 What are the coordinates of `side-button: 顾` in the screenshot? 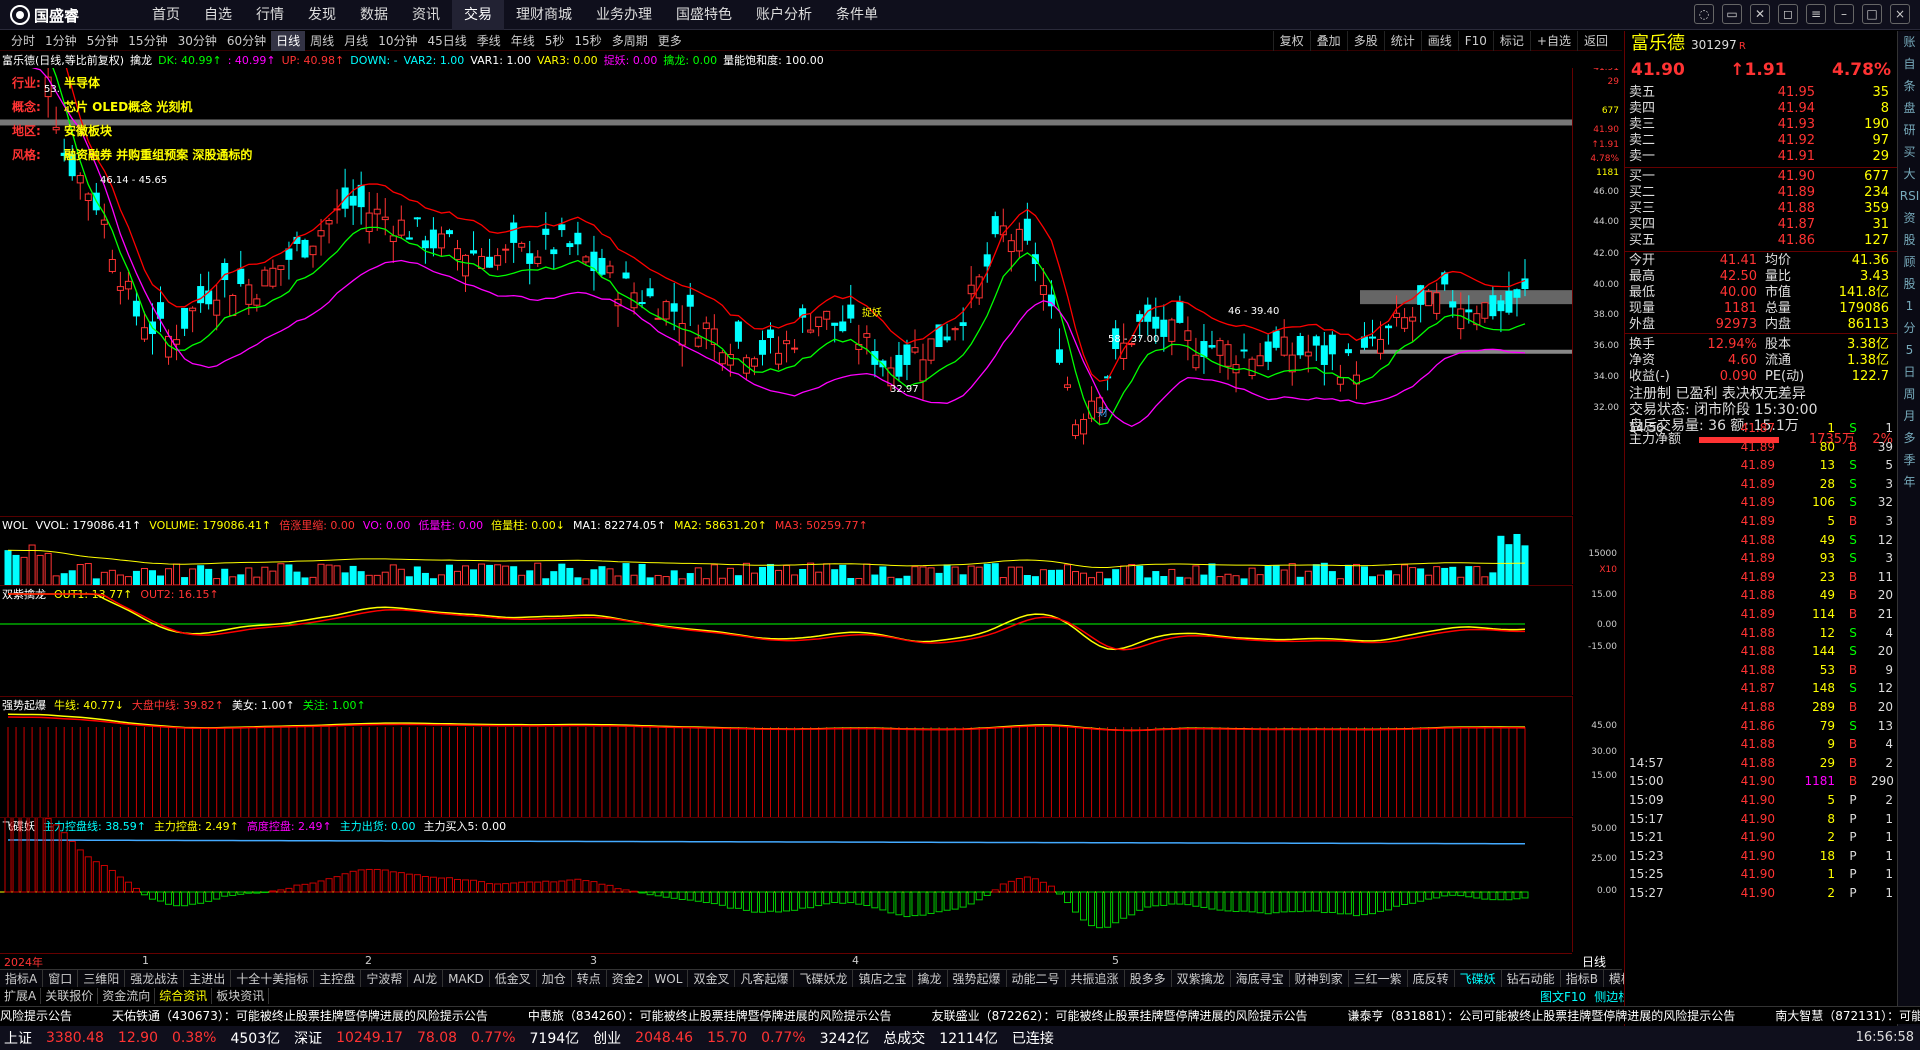 It's located at (1909, 262).